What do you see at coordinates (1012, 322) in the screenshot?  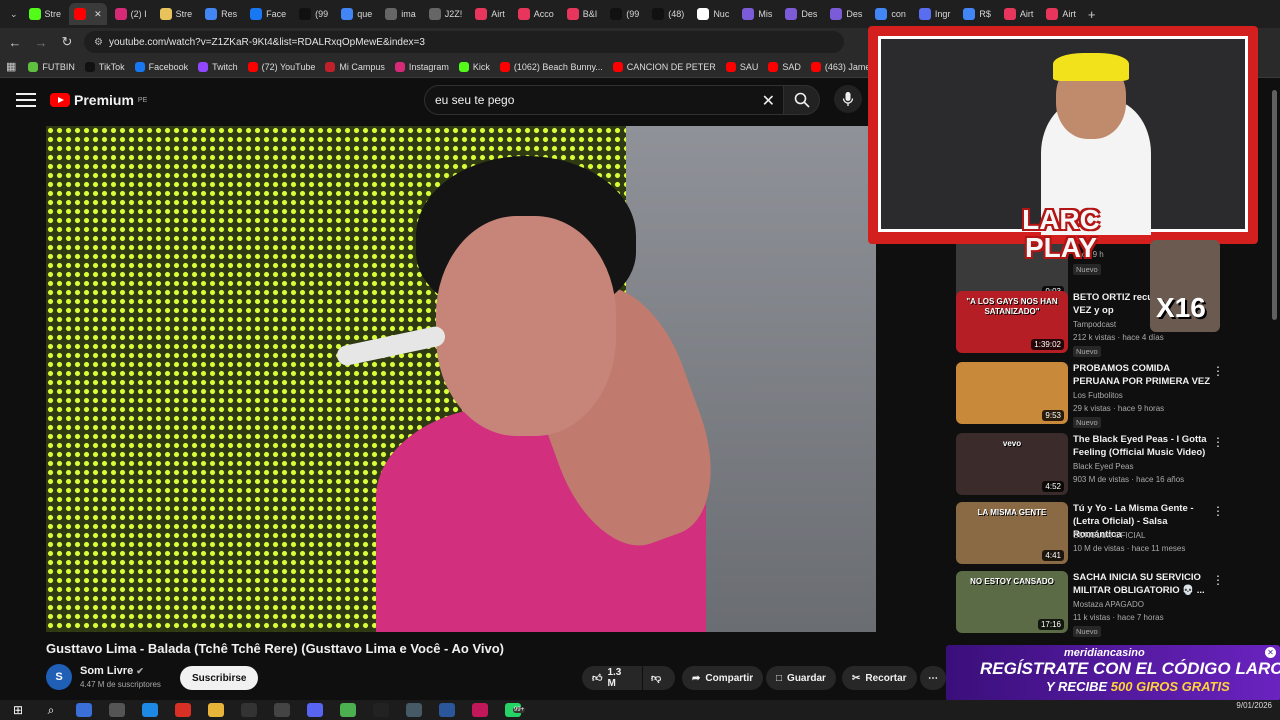 I see `video-thumbnail: "A LOS GAYS NOS HAN SATANIZADO" 1:39:02` at bounding box center [1012, 322].